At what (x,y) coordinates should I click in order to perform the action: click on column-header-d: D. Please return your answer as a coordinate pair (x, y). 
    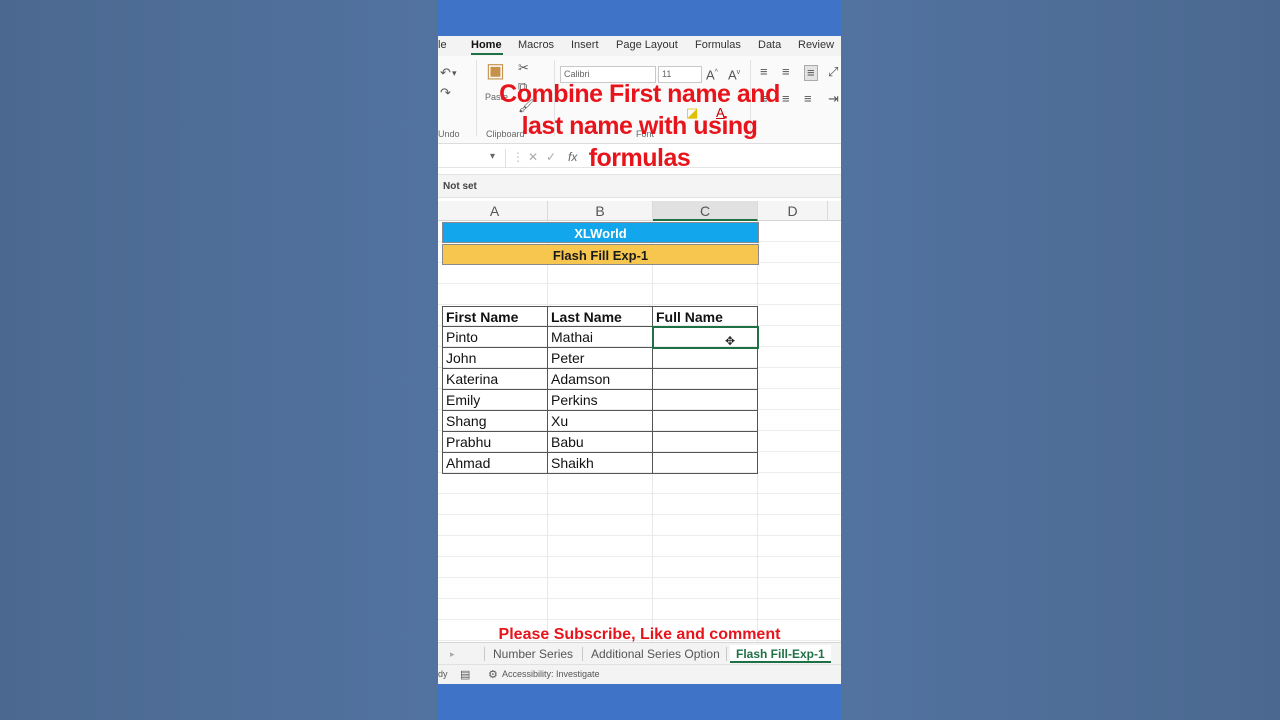
    Looking at the image, I should click on (793, 211).